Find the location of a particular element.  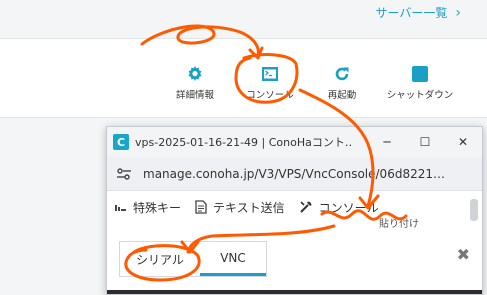

console-menubar: 特殊キー テキスト送信 コンソール 貼り付け is located at coordinates (294, 210).